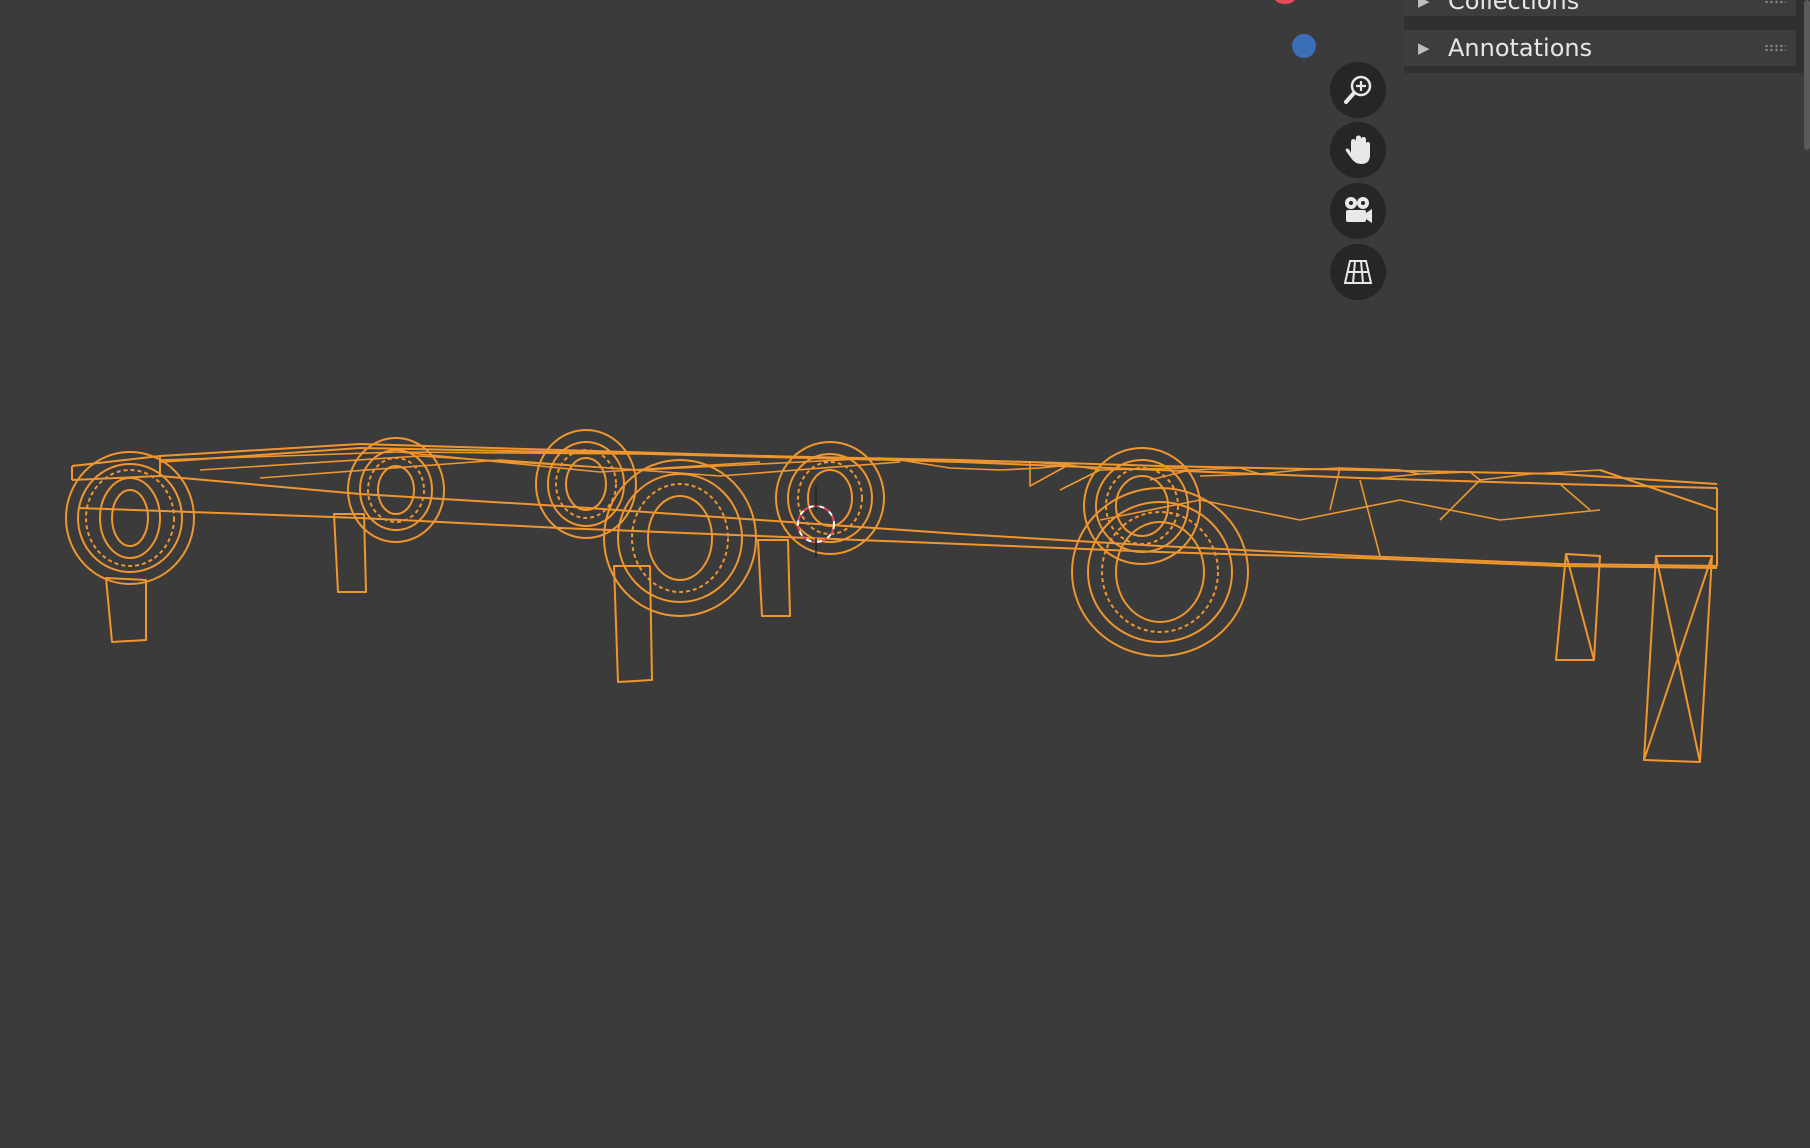  Describe the element at coordinates (1600, 8) in the screenshot. I see `collections-panel-header: ▶ Collections` at that location.